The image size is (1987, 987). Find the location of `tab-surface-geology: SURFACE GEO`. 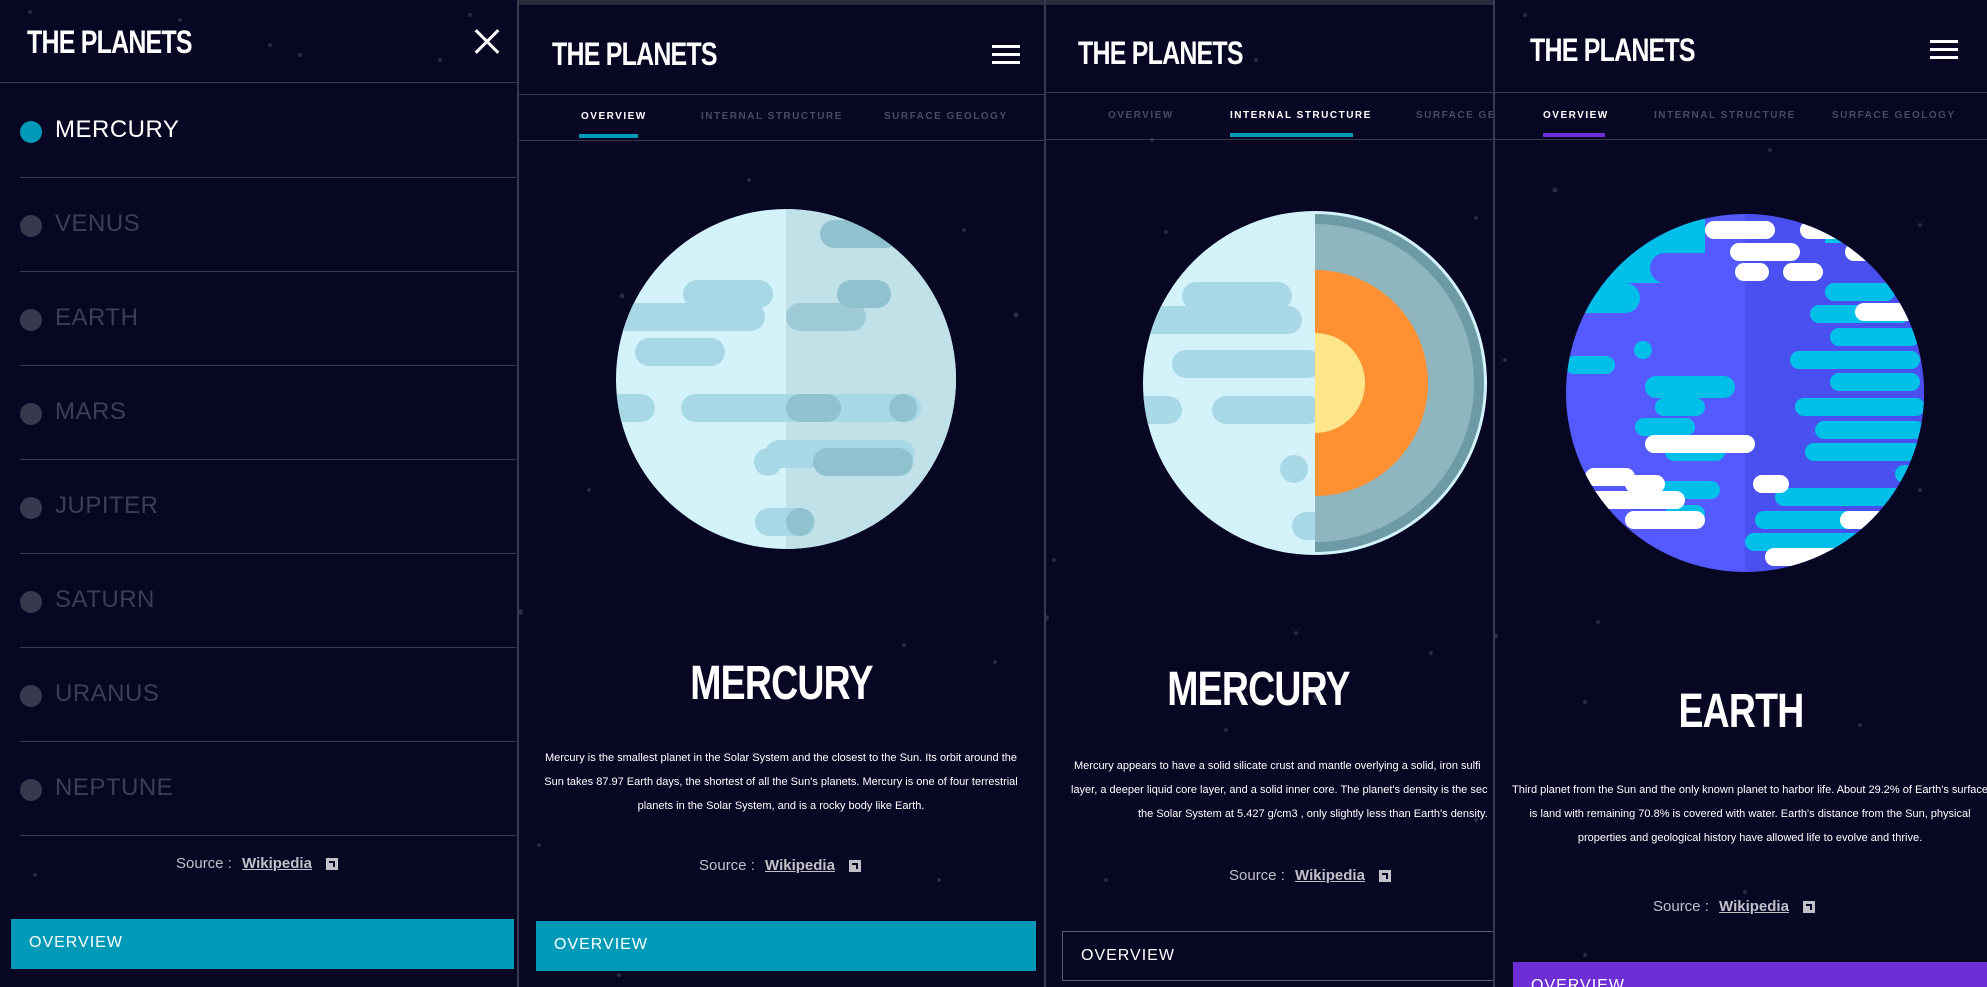

tab-surface-geology: SURFACE GEO is located at coordinates (1454, 115).